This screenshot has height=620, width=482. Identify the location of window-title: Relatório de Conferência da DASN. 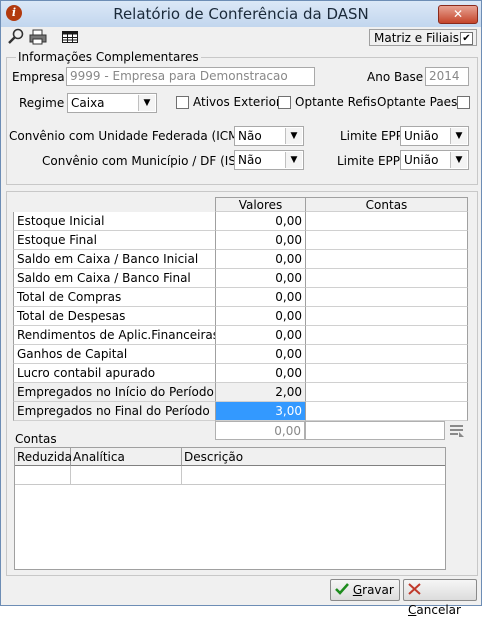
(241, 14).